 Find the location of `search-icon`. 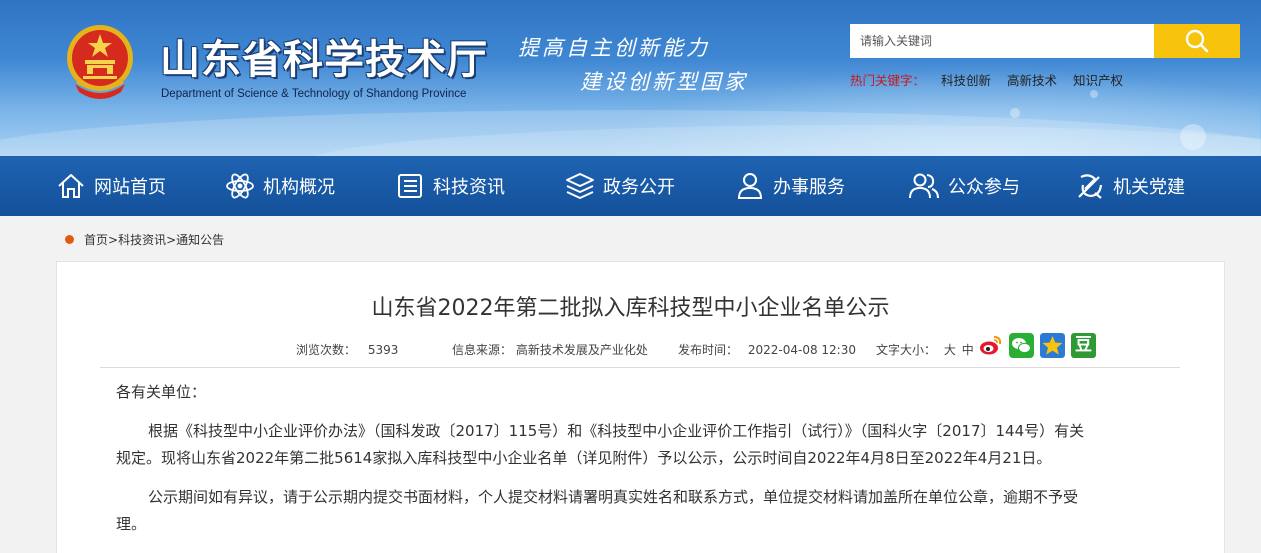

search-icon is located at coordinates (1197, 41).